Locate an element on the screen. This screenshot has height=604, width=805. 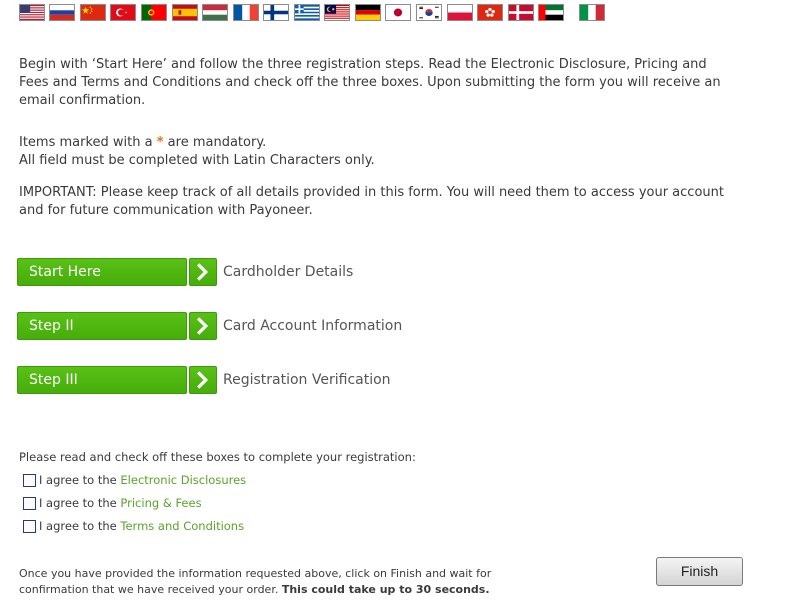
jp-flag-icon is located at coordinates (398, 12).